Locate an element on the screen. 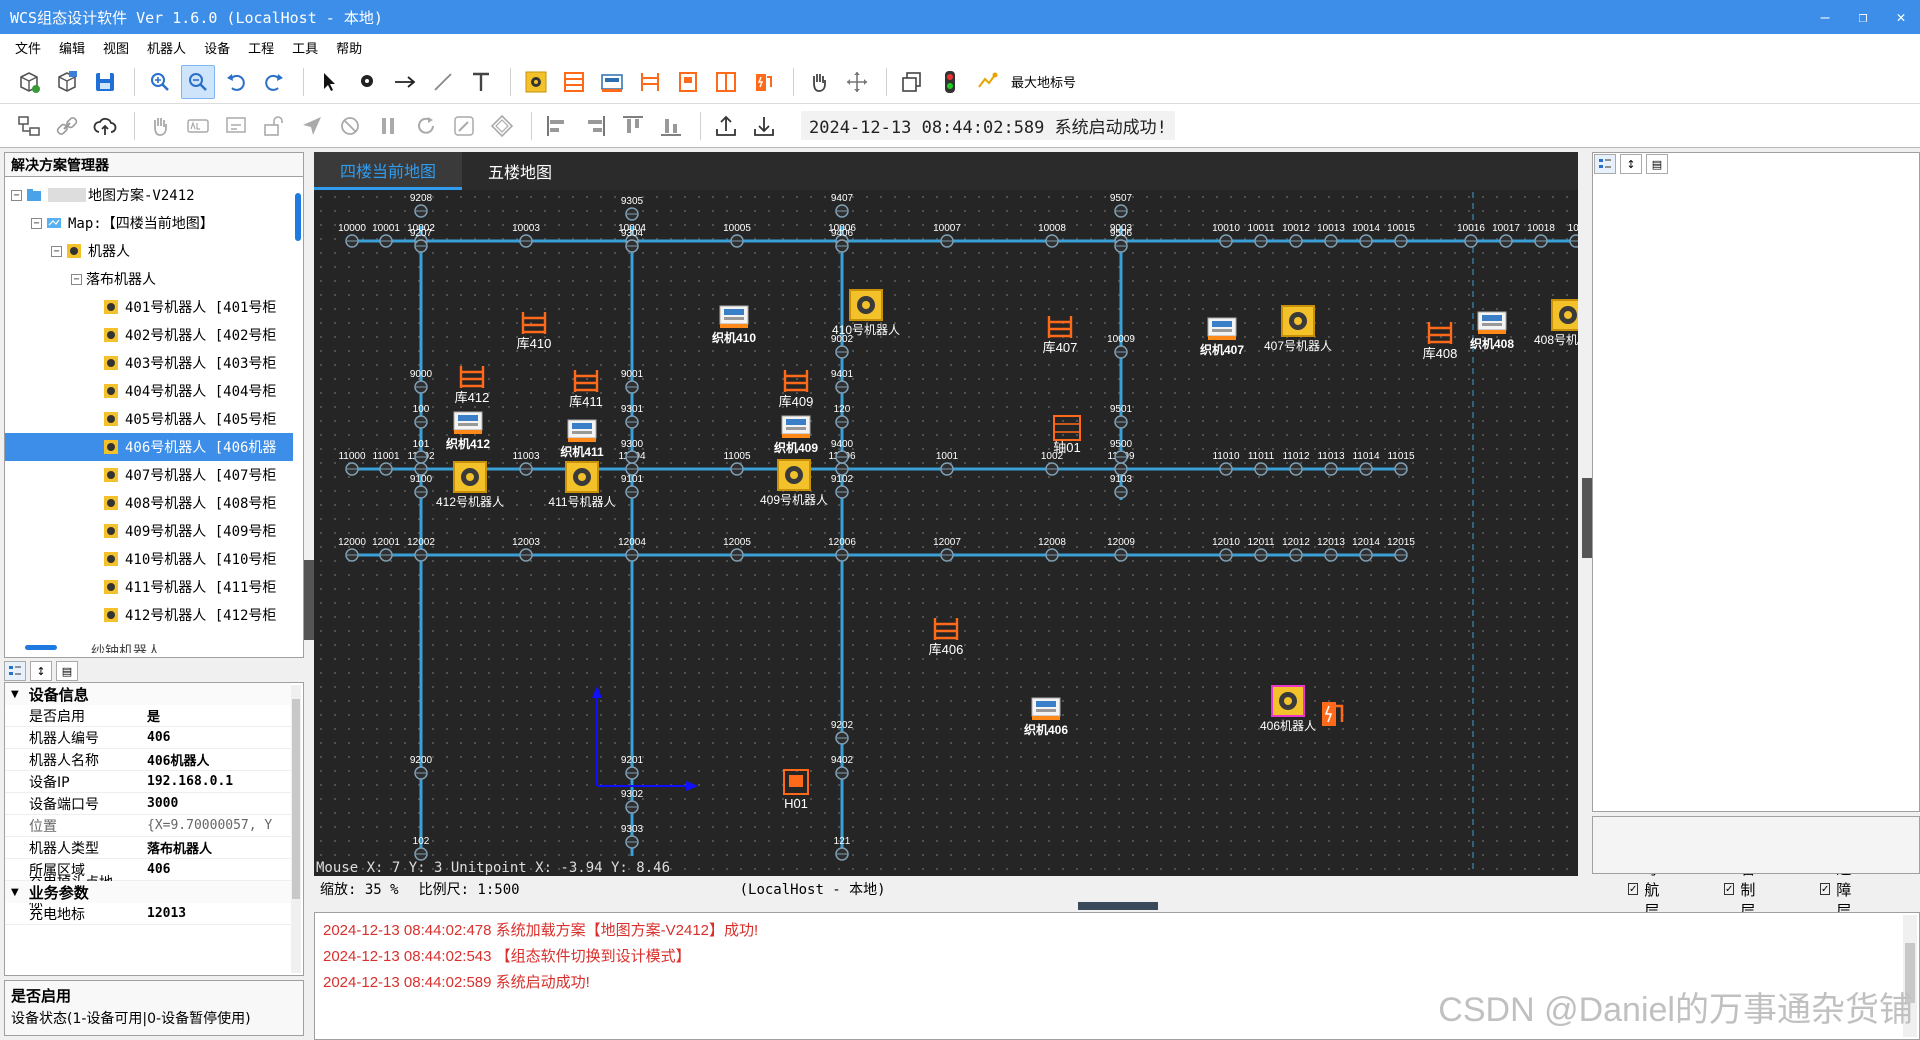 The width and height of the screenshot is (1920, 1040). network-button is located at coordinates (29, 126).